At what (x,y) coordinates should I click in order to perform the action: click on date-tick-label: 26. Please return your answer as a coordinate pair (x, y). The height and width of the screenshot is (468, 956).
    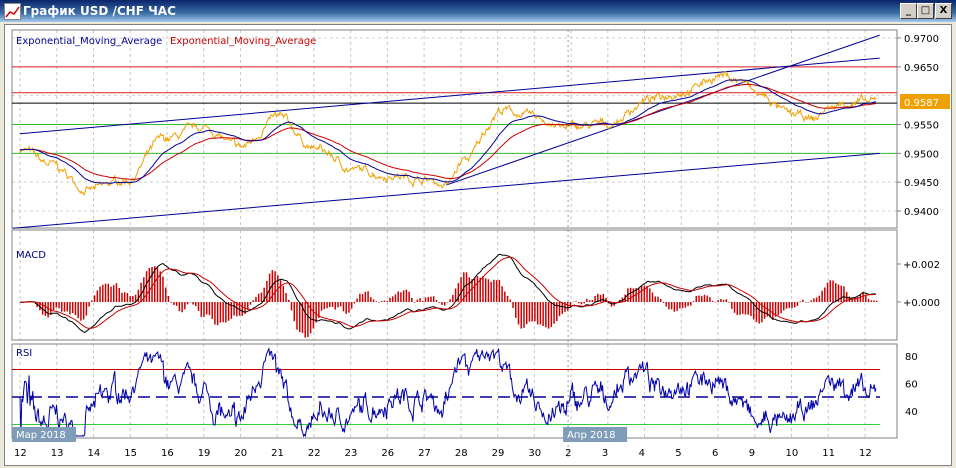
    Looking at the image, I should click on (387, 453).